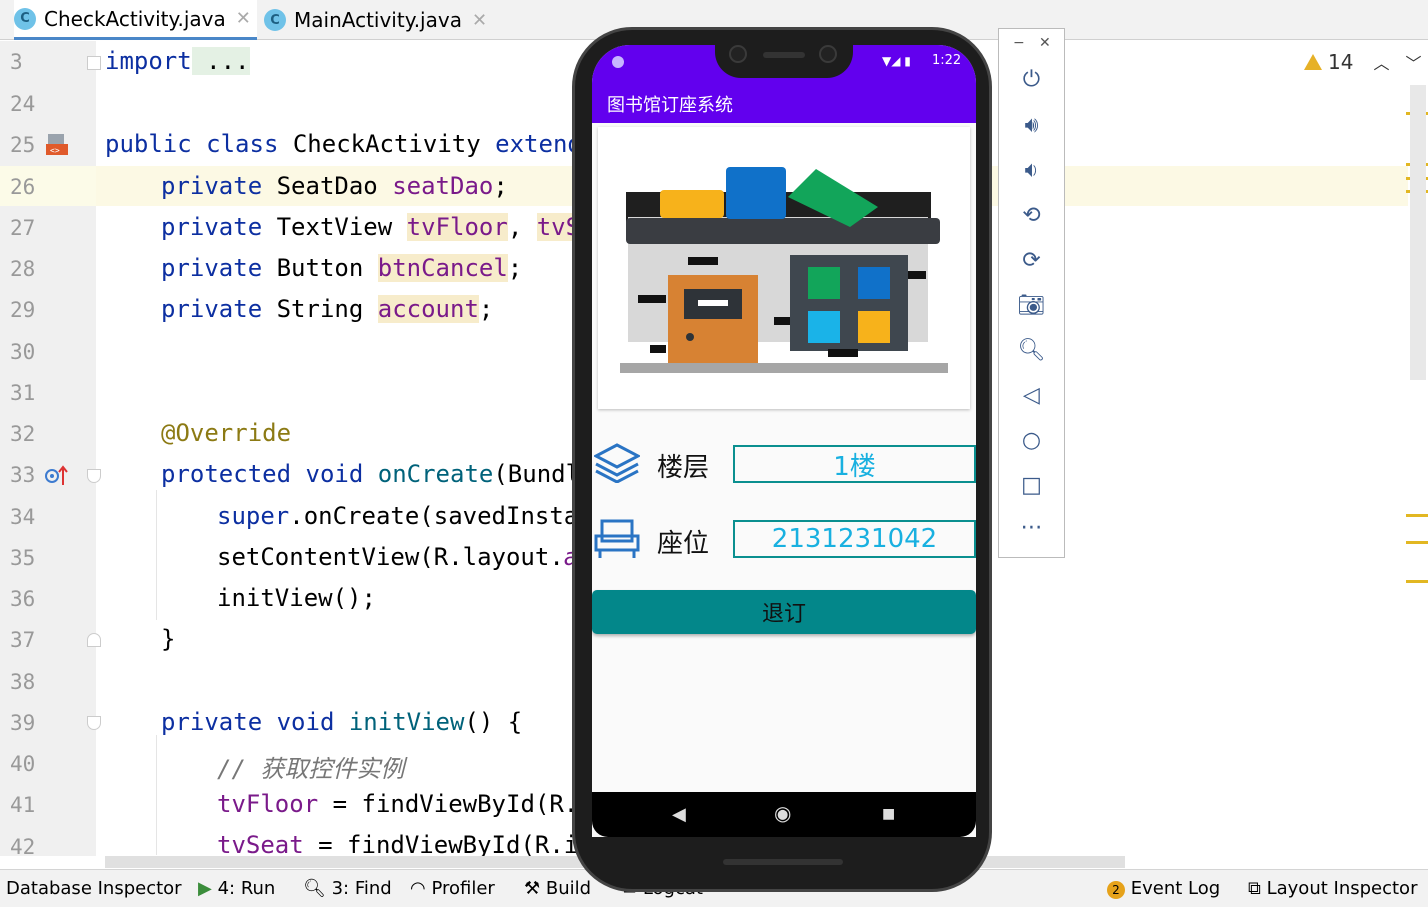  I want to click on code-text: setContentView(R.layout., so click(390, 557).